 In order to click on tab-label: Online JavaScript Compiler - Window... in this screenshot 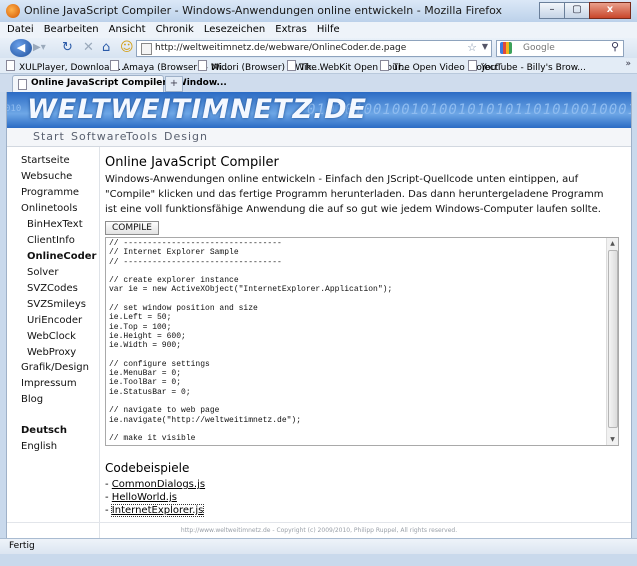, I will do `click(129, 83)`.